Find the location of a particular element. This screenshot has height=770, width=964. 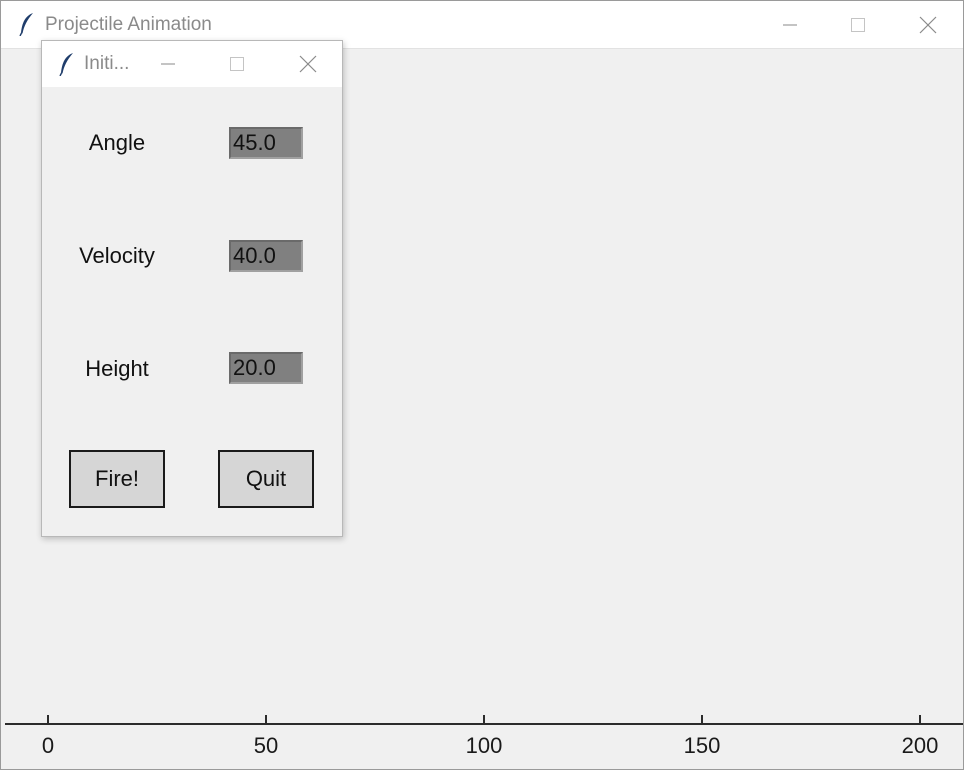

dialog-close-button is located at coordinates (308, 64).